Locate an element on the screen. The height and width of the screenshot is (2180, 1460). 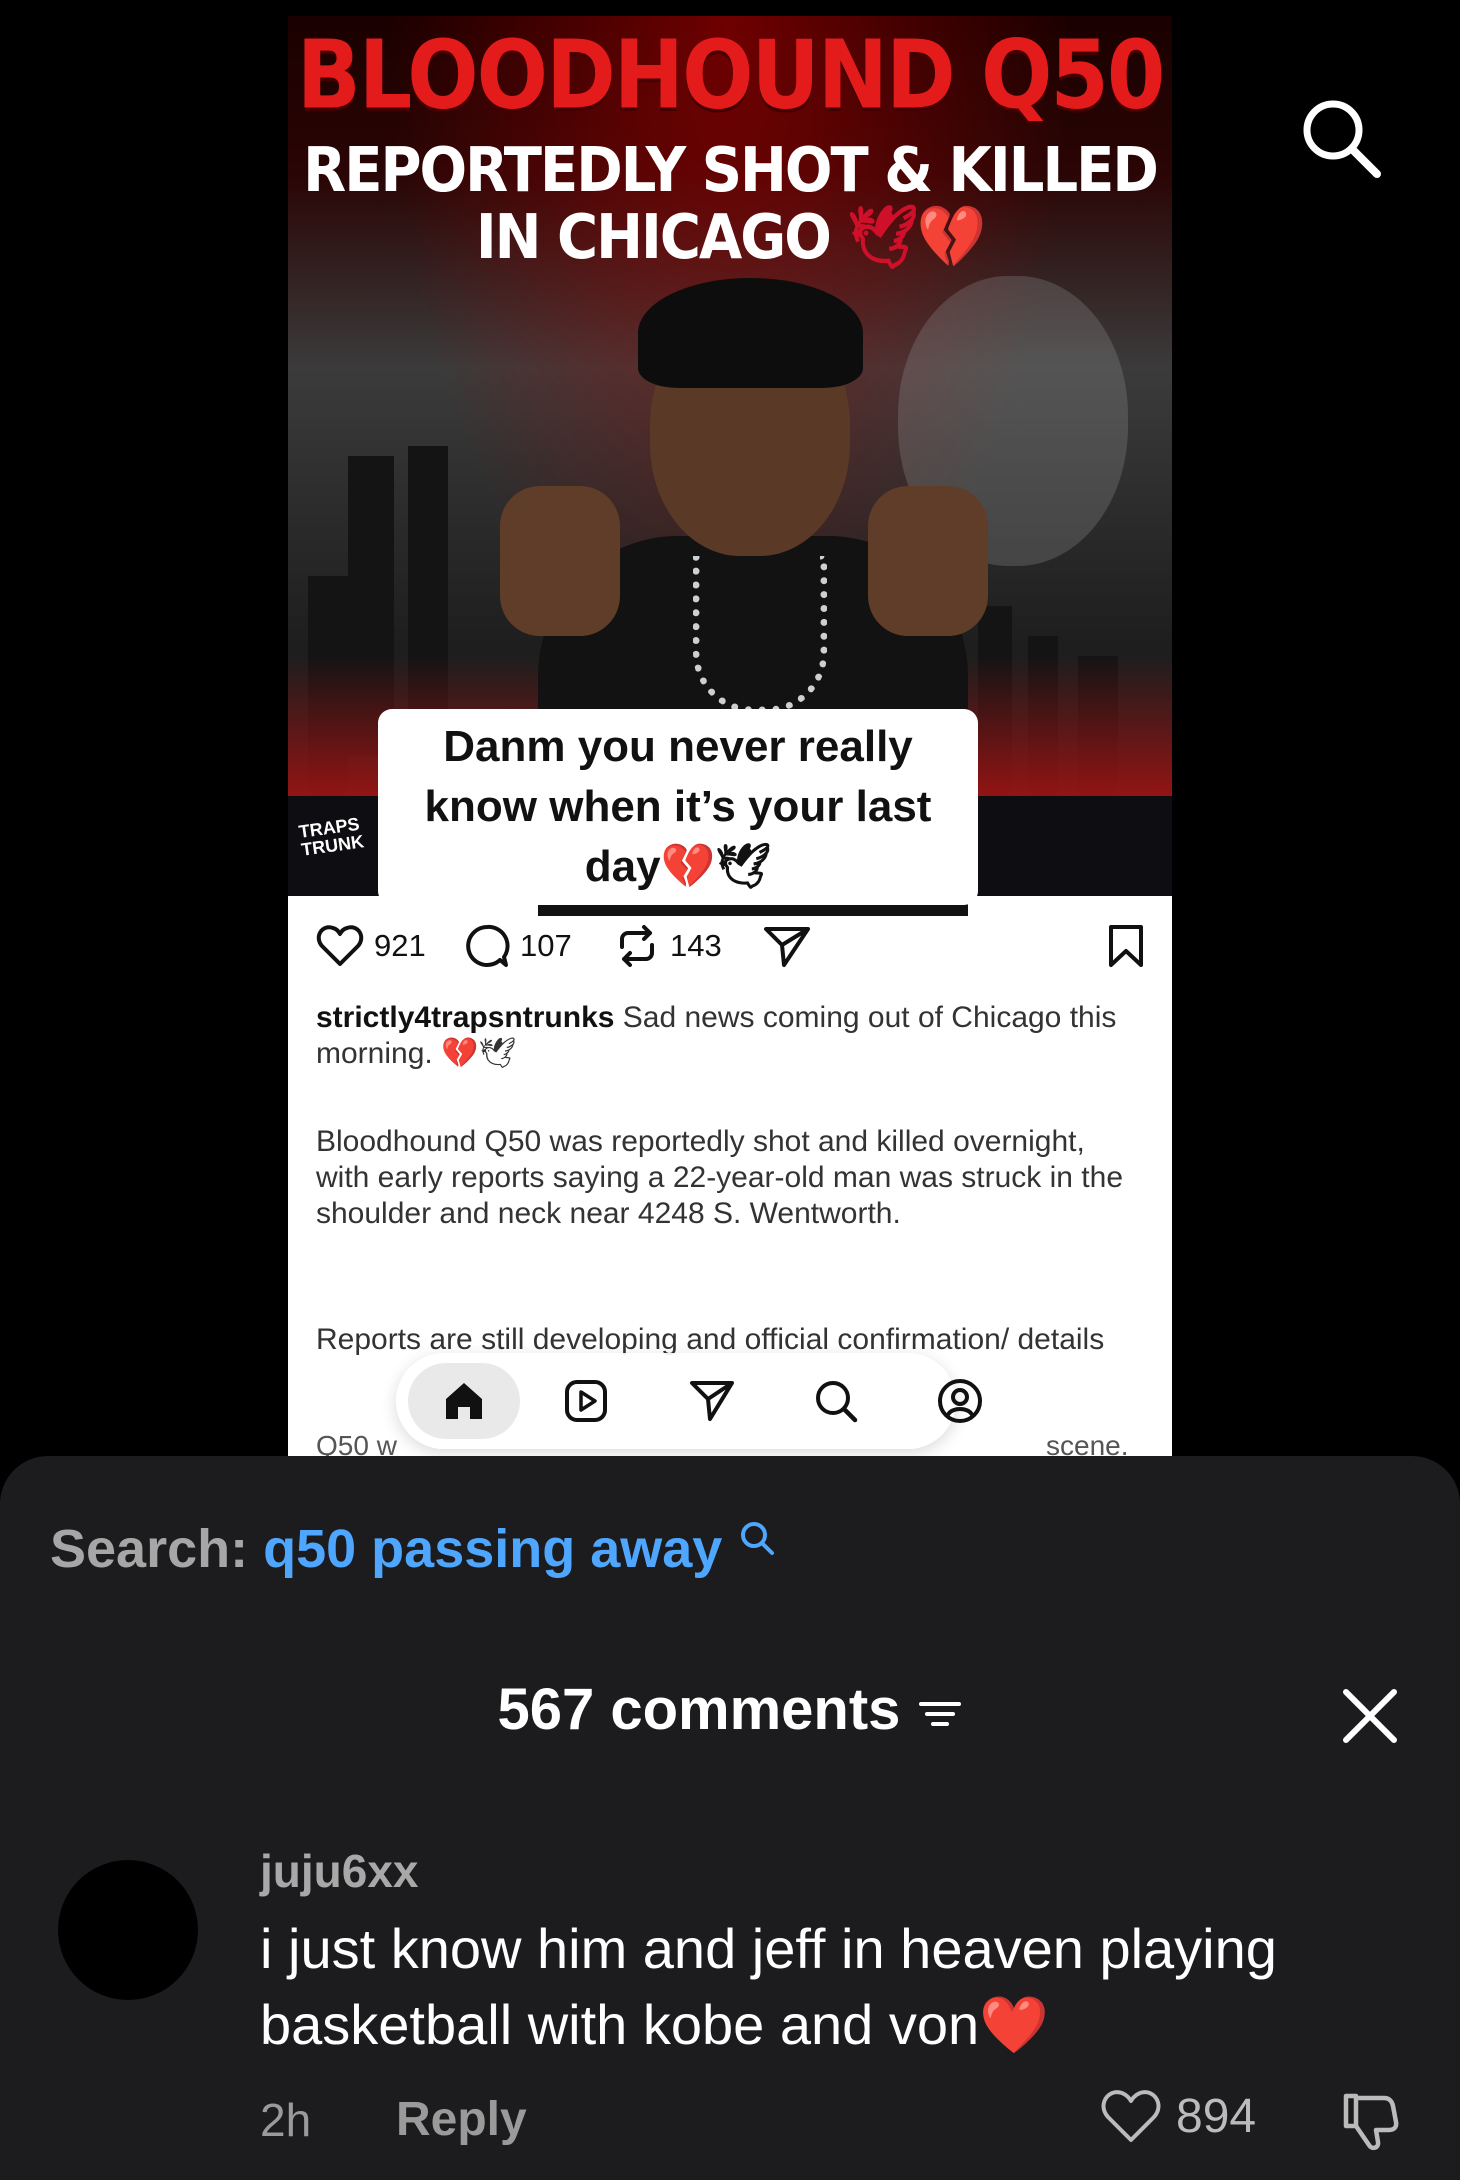
caption-paragraph-partial: scene. is located at coordinates (1087, 1443).